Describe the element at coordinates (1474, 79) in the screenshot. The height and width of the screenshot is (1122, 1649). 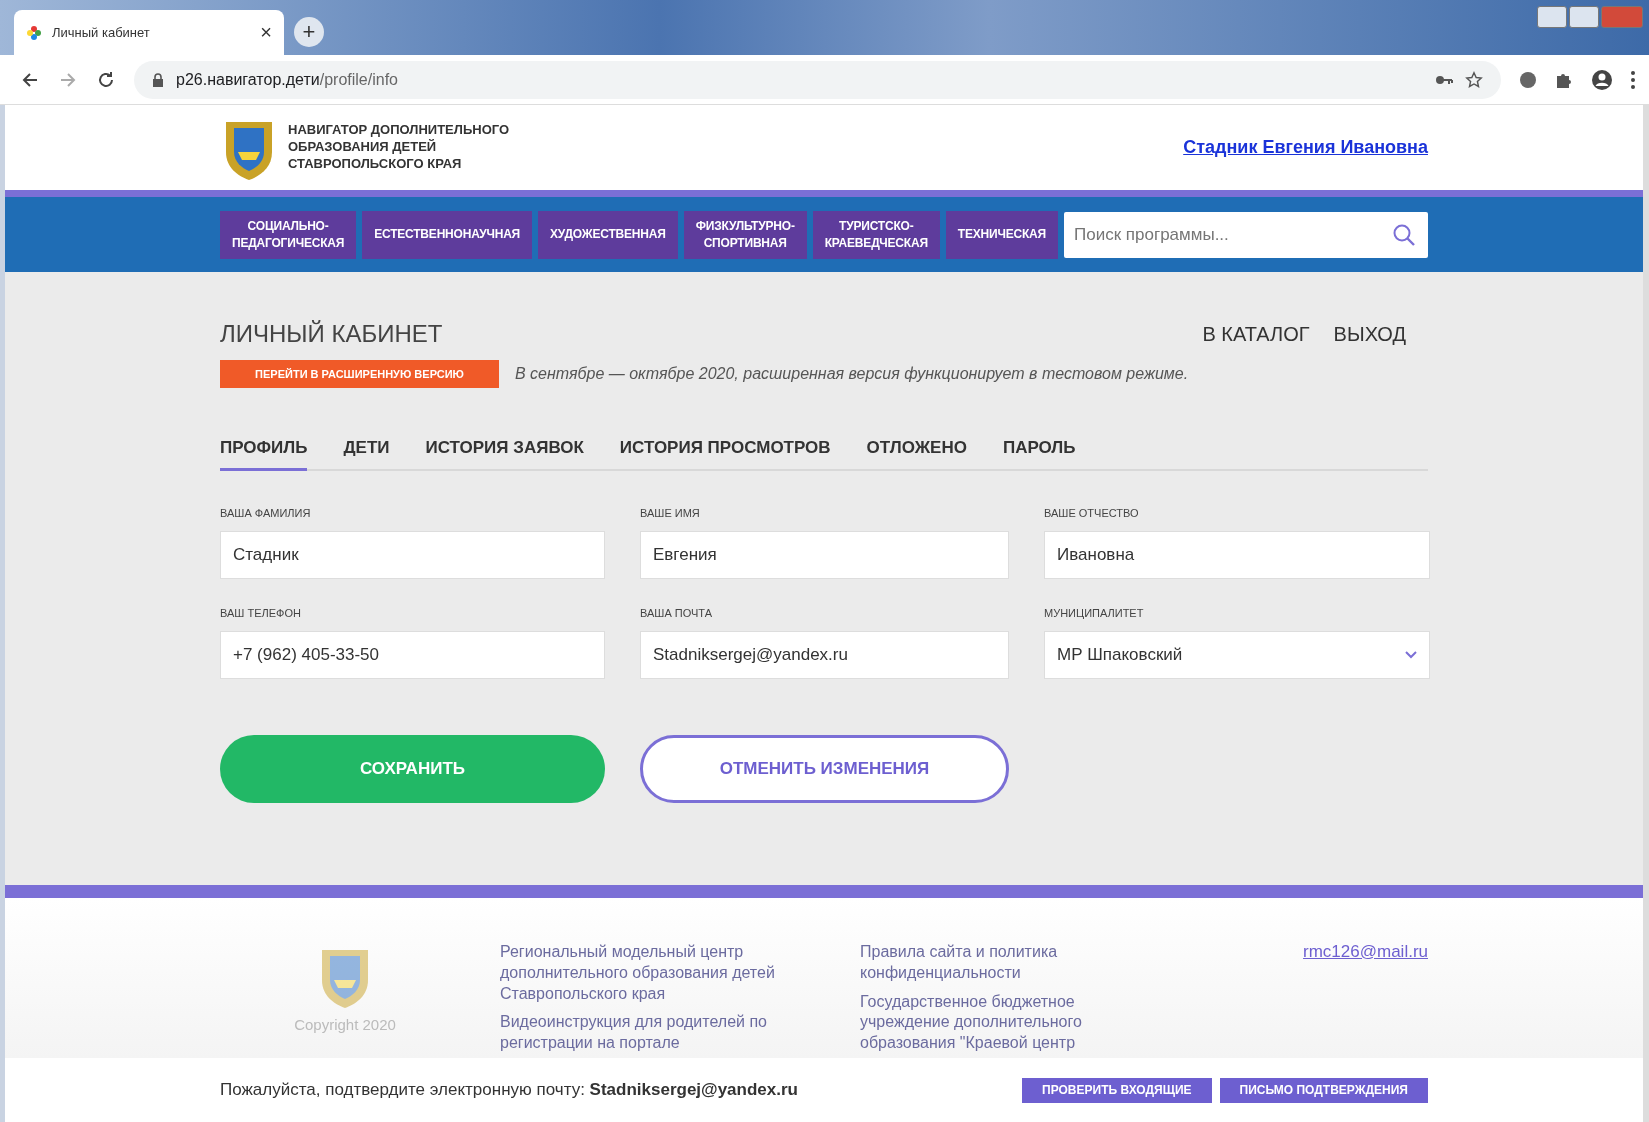
I see `star-icon` at that location.